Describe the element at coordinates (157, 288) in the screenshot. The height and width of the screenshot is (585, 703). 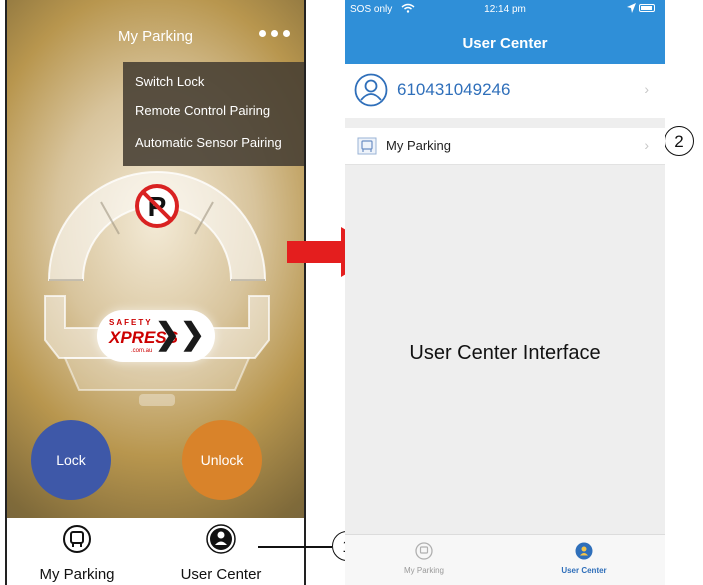
I see `parking-lock-graphic: P` at that location.